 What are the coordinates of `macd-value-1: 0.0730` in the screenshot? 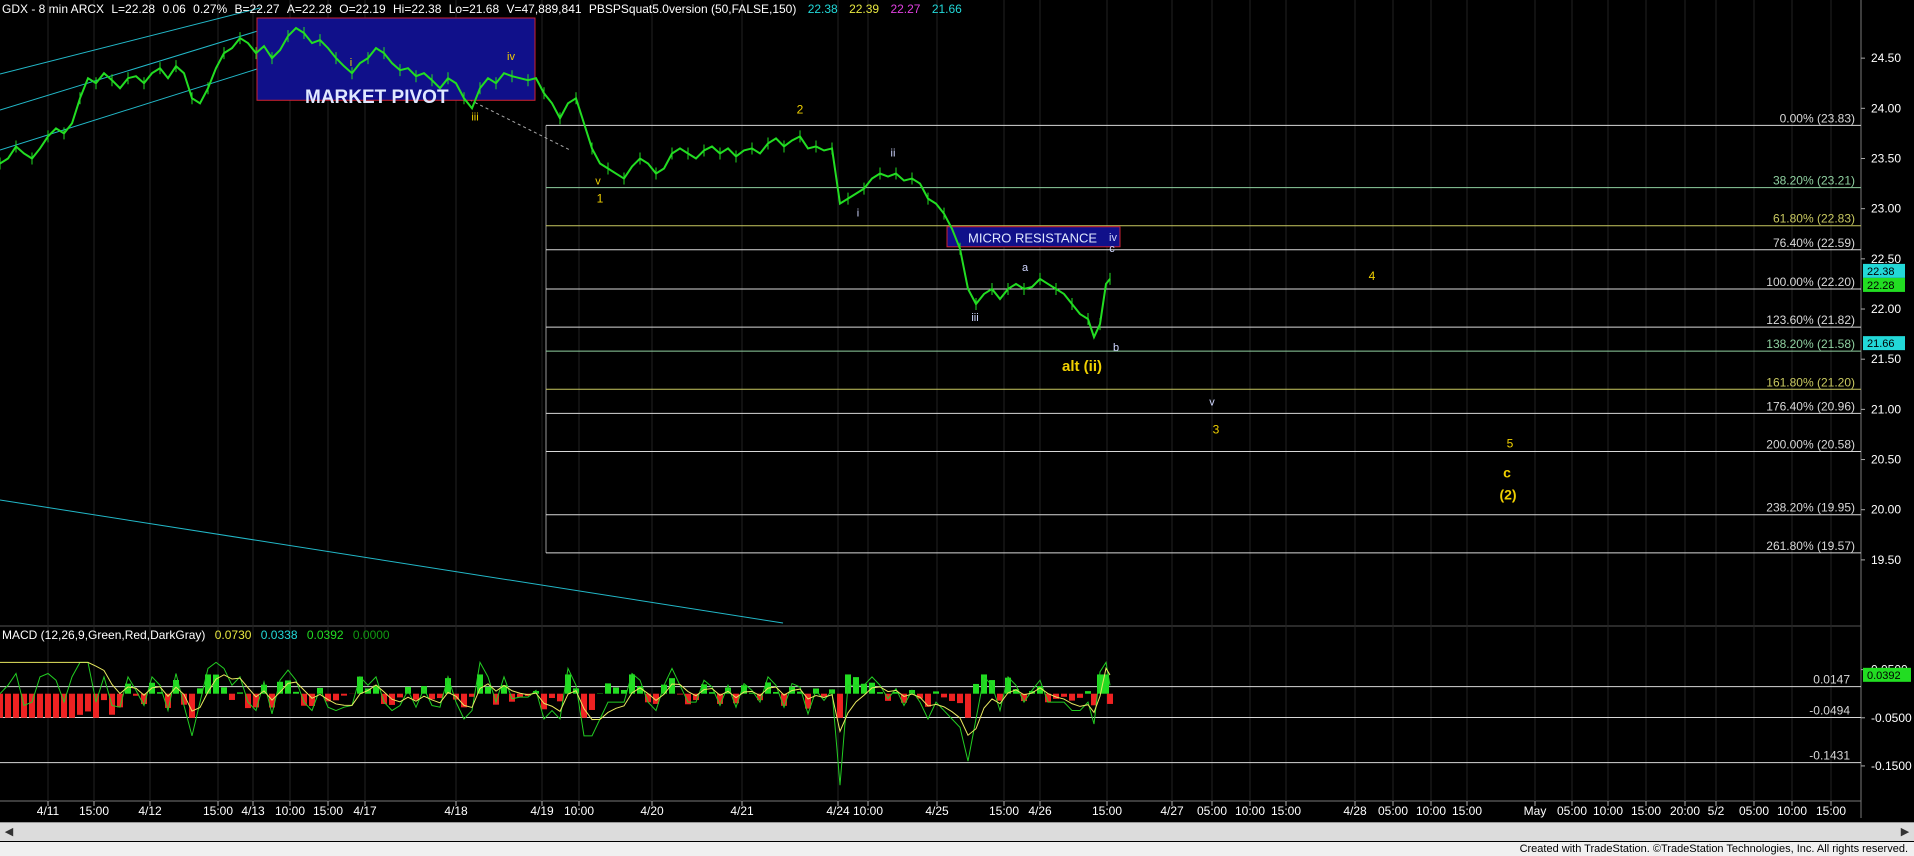 It's located at (233, 635).